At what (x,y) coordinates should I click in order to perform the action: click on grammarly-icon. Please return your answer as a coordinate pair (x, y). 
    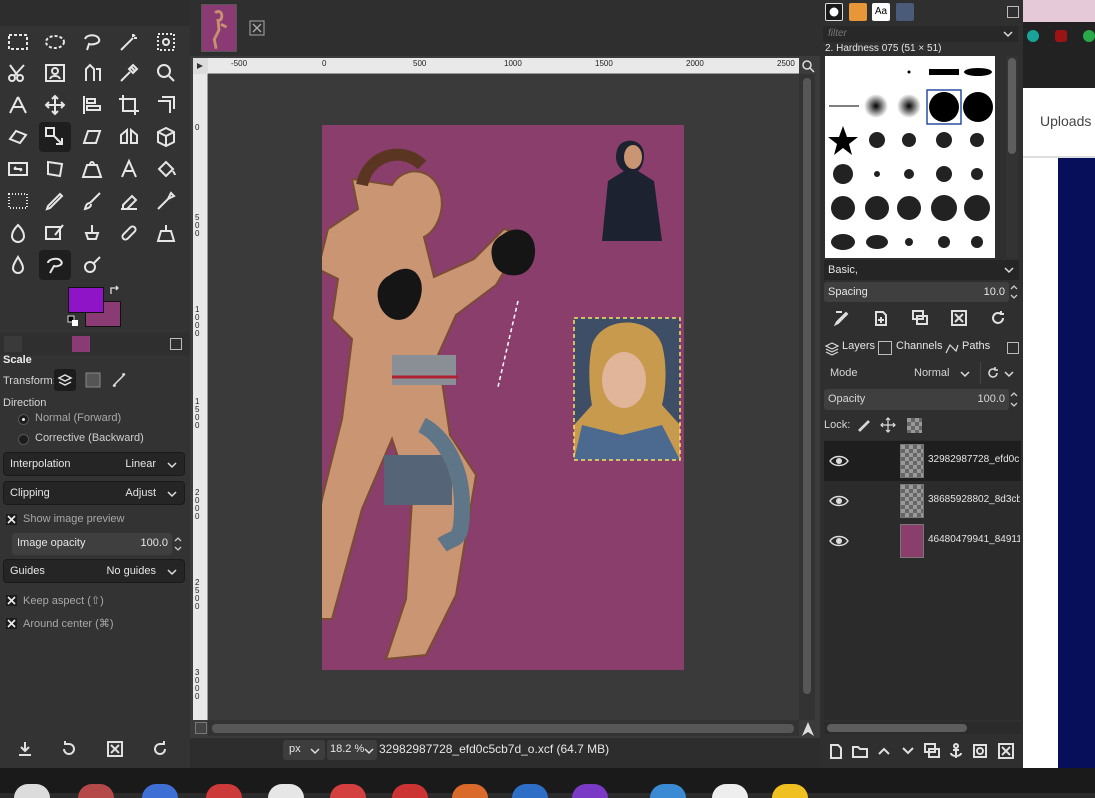
    Looking at the image, I should click on (1089, 36).